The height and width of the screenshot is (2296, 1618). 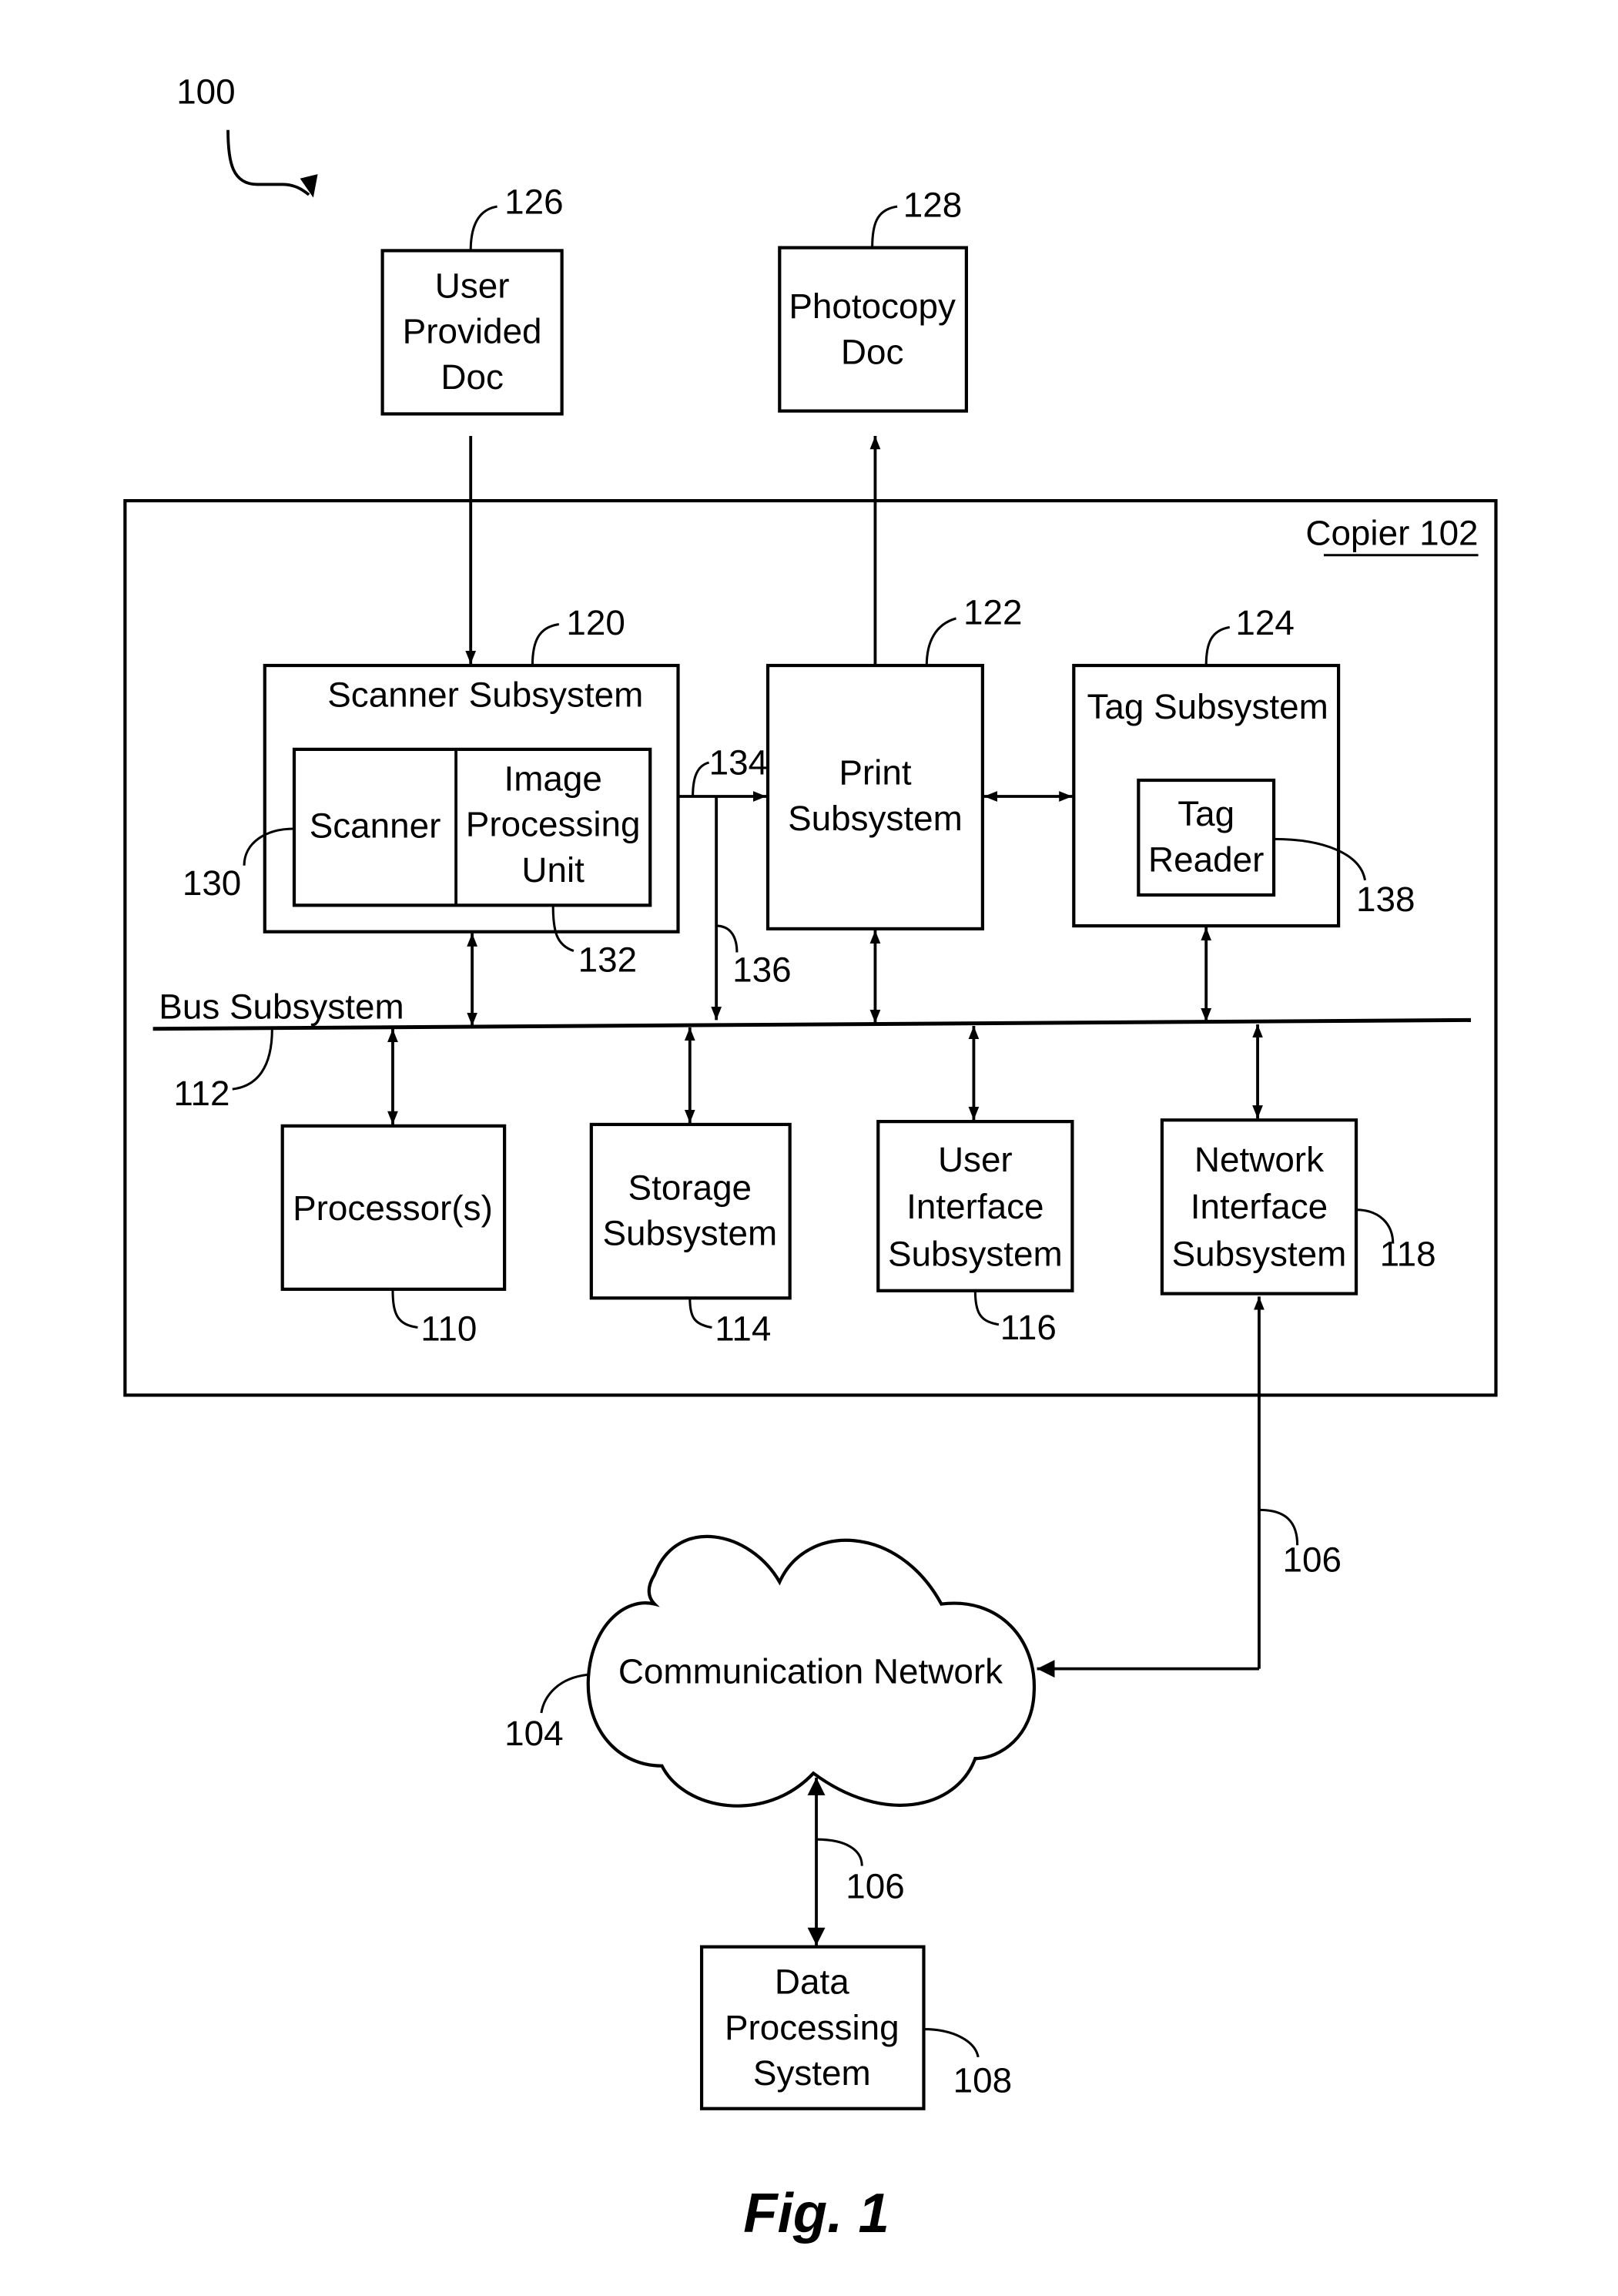 What do you see at coordinates (940, 641) in the screenshot?
I see `ref-122-leader` at bounding box center [940, 641].